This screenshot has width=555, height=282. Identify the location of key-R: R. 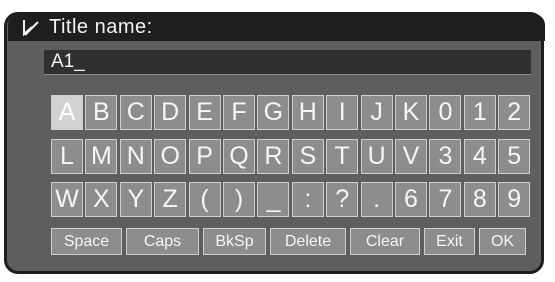
(273, 156).